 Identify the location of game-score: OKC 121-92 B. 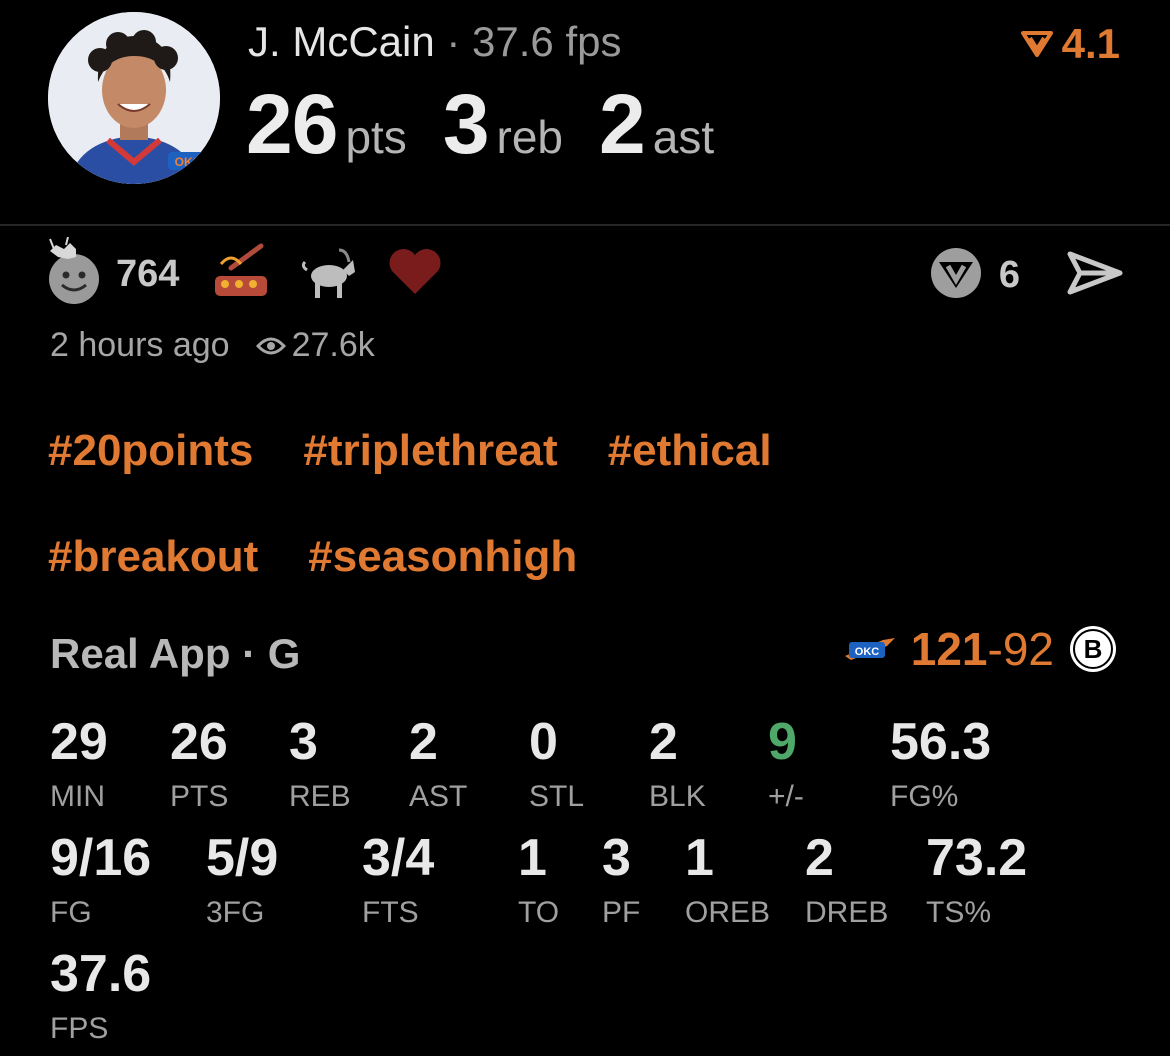
(980, 649).